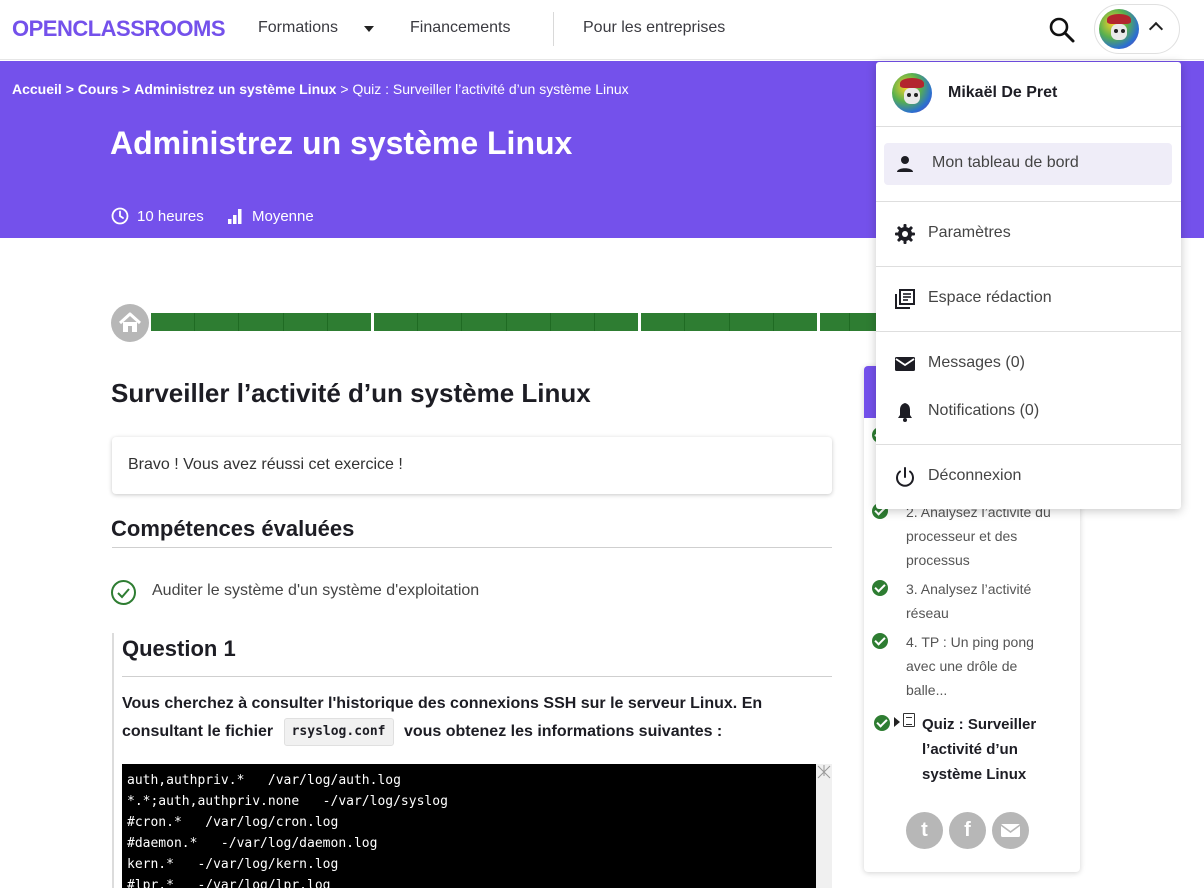  What do you see at coordinates (1119, 29) in the screenshot?
I see `avatar` at bounding box center [1119, 29].